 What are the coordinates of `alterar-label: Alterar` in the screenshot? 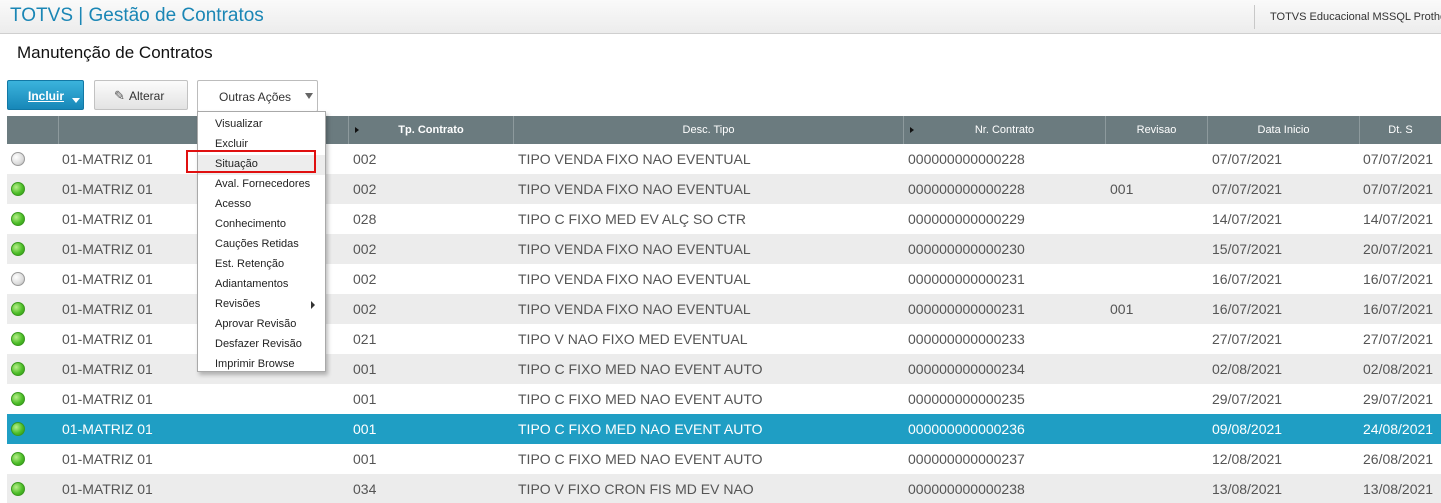 It's located at (147, 96).